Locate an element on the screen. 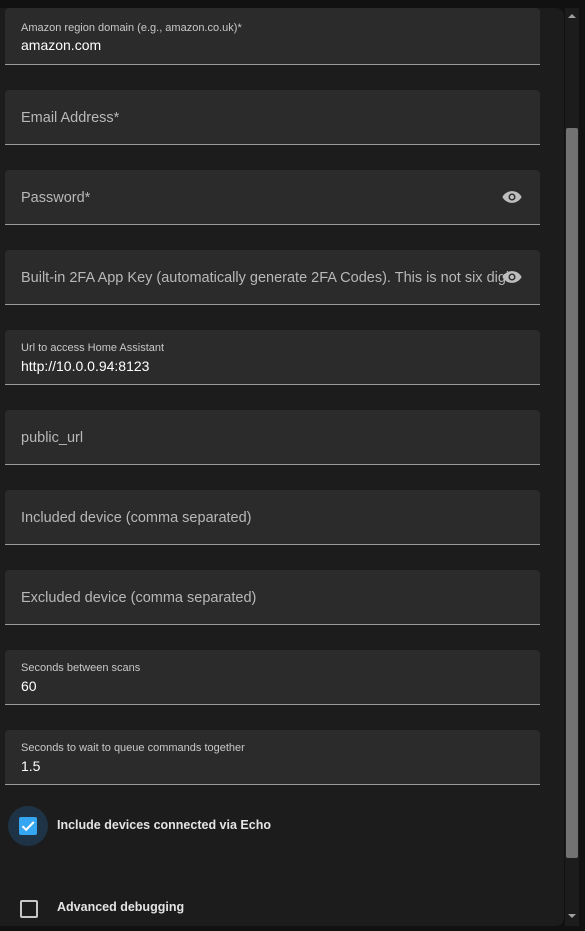 This screenshot has width=585, height=931. include-devices-field: Included device (comma separated) is located at coordinates (272, 517).